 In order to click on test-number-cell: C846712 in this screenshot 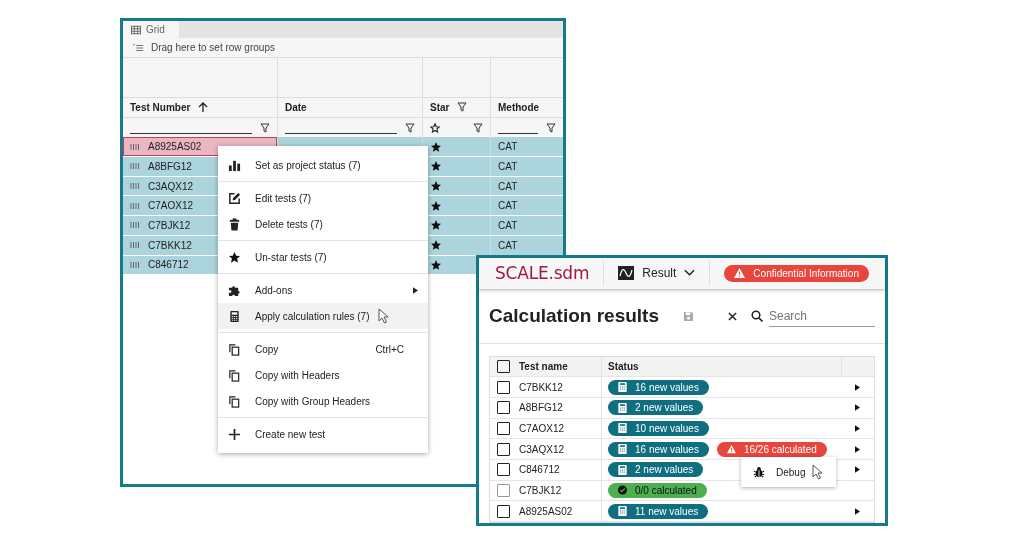, I will do `click(168, 265)`.